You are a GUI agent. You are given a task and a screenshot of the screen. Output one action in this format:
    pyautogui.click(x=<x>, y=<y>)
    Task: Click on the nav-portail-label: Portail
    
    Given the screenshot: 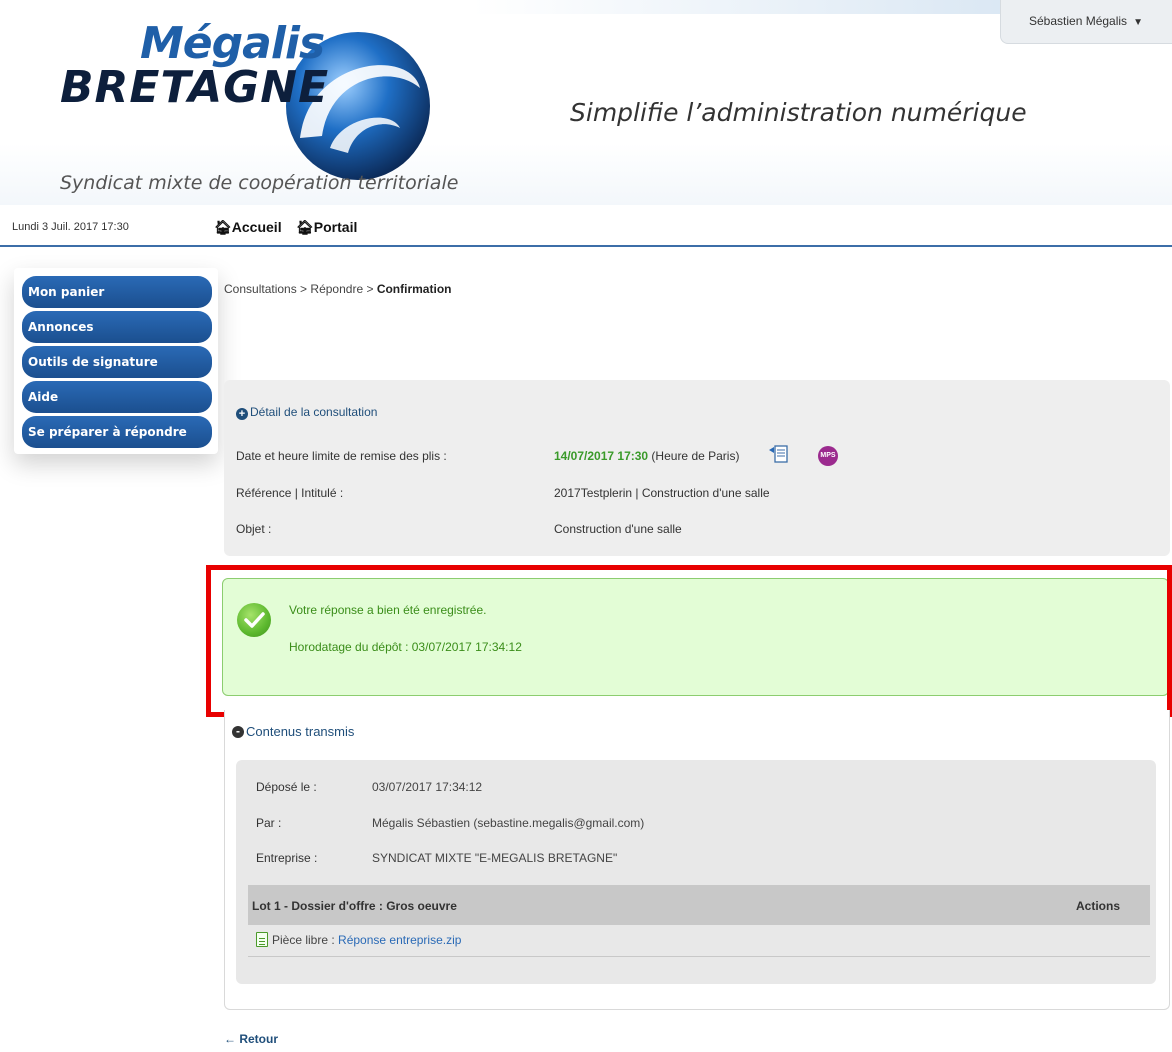 What is the action you would take?
    pyautogui.click(x=335, y=227)
    